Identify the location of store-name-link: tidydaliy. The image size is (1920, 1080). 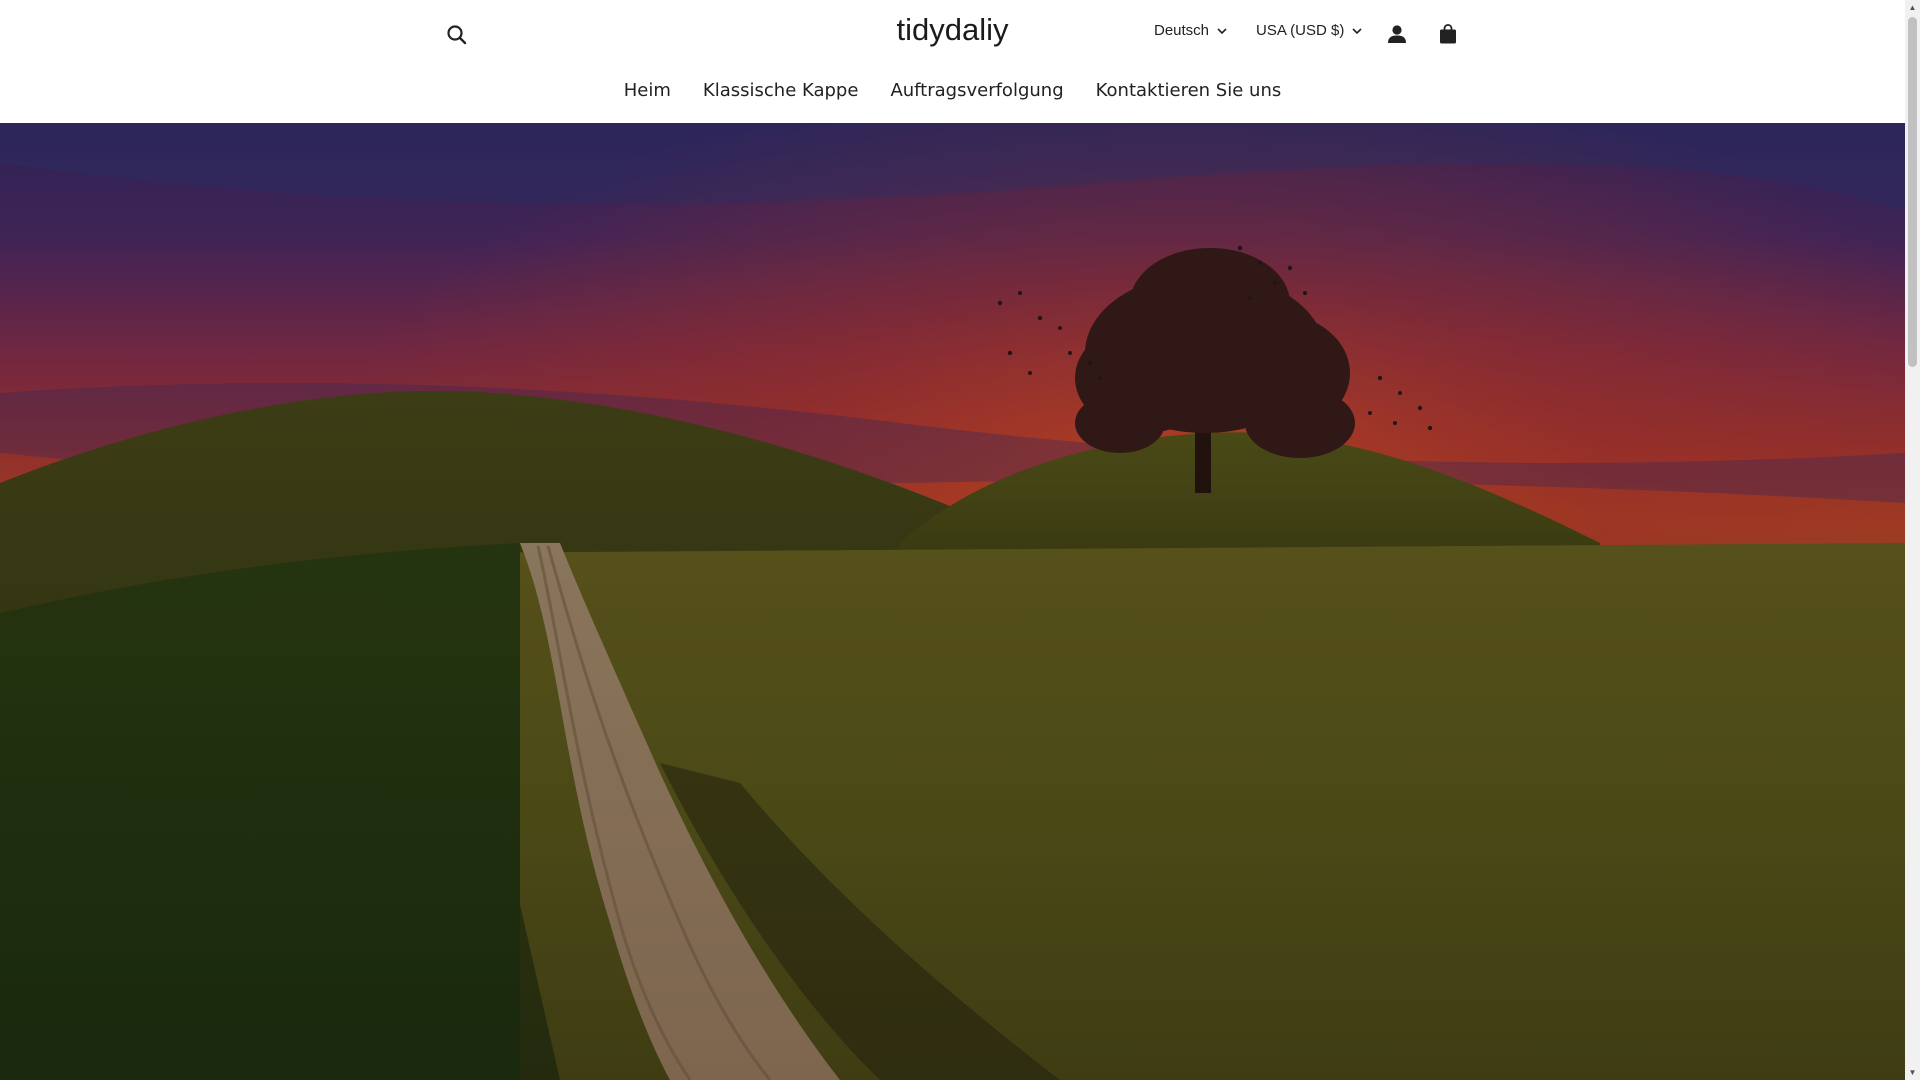
(953, 29).